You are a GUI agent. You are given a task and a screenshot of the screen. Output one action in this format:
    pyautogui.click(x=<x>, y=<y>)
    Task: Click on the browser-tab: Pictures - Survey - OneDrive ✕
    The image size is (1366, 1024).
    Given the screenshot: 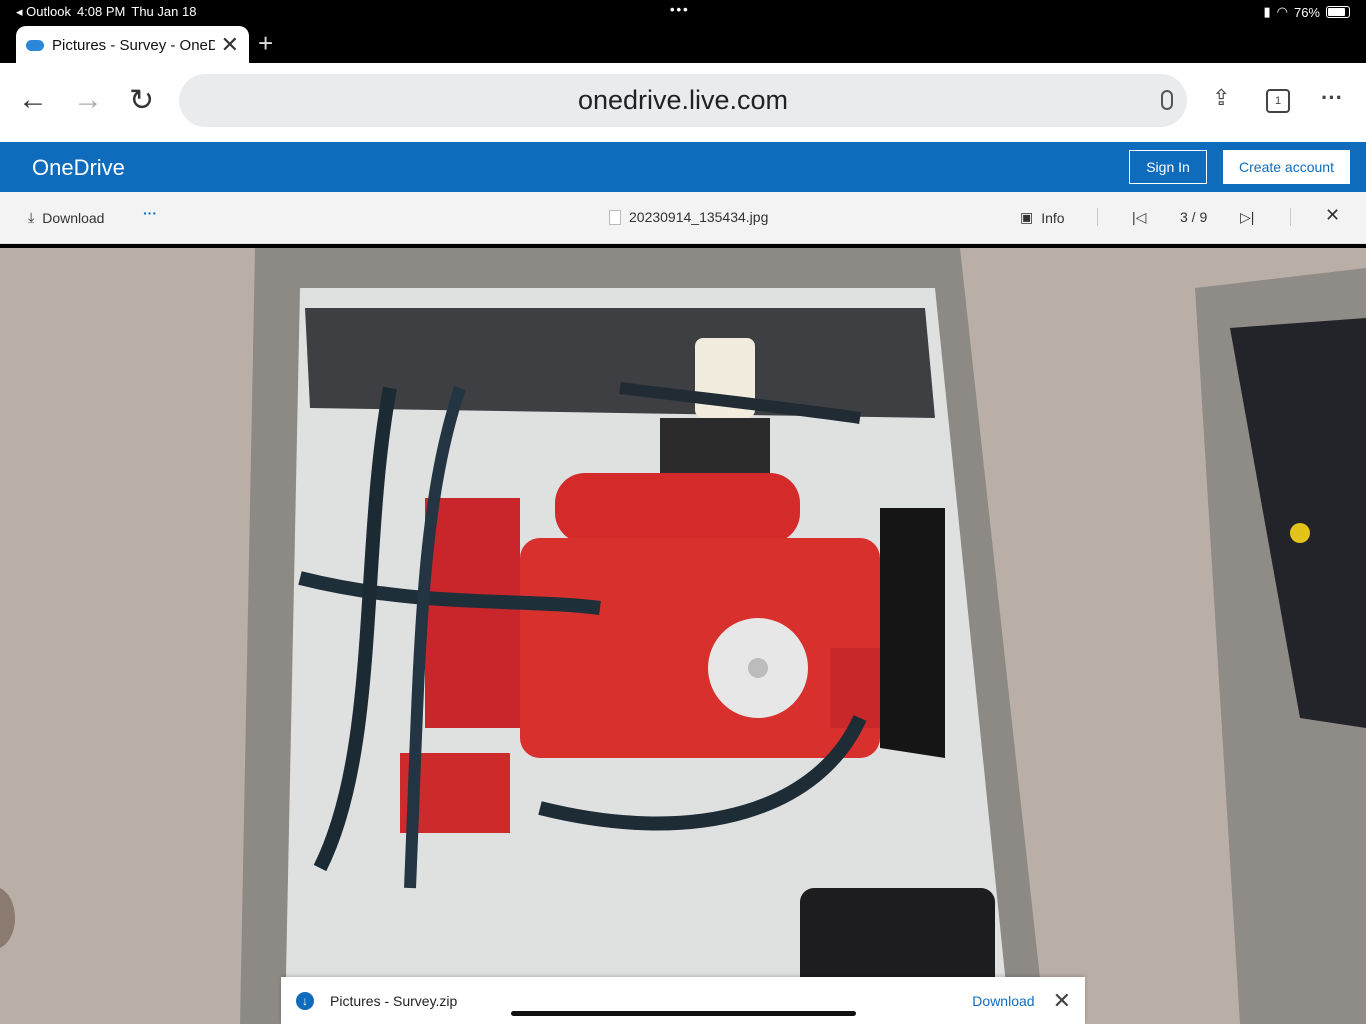 What is the action you would take?
    pyautogui.click(x=132, y=45)
    